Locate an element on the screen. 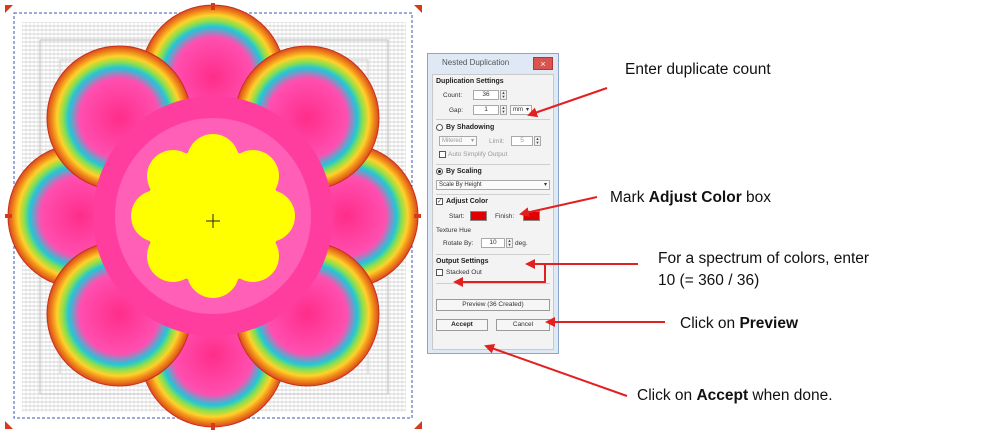 The image size is (987, 434). callout-count: Enter duplicate count is located at coordinates (698, 70).